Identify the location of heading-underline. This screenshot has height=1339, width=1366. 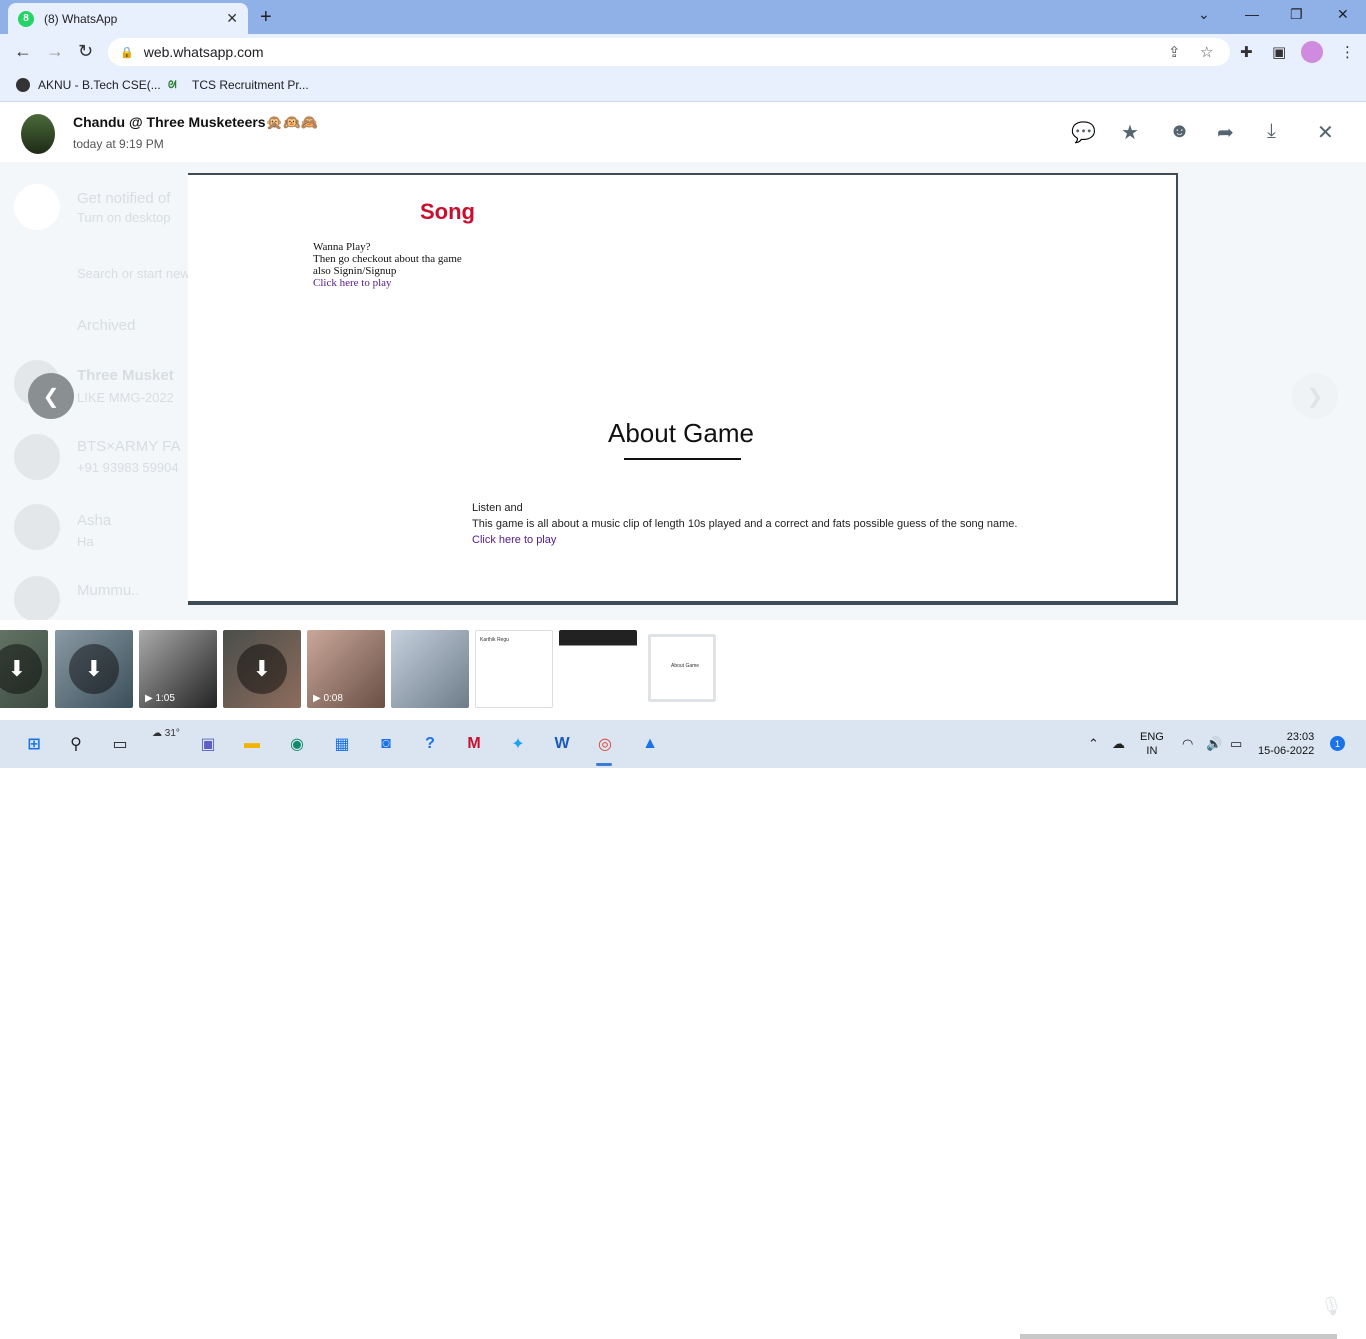
(682, 459).